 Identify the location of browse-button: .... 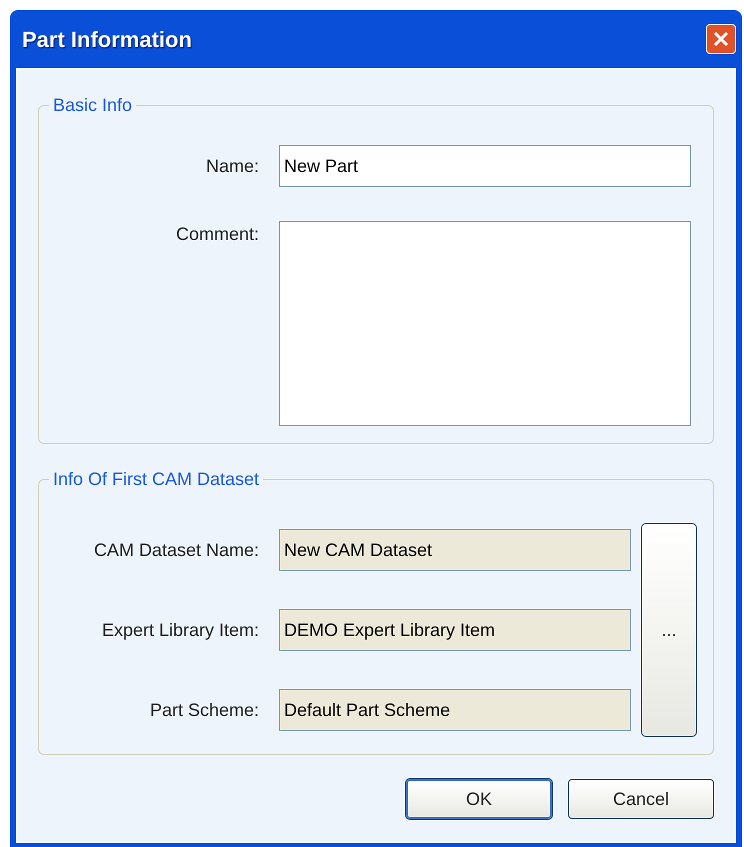
(669, 630).